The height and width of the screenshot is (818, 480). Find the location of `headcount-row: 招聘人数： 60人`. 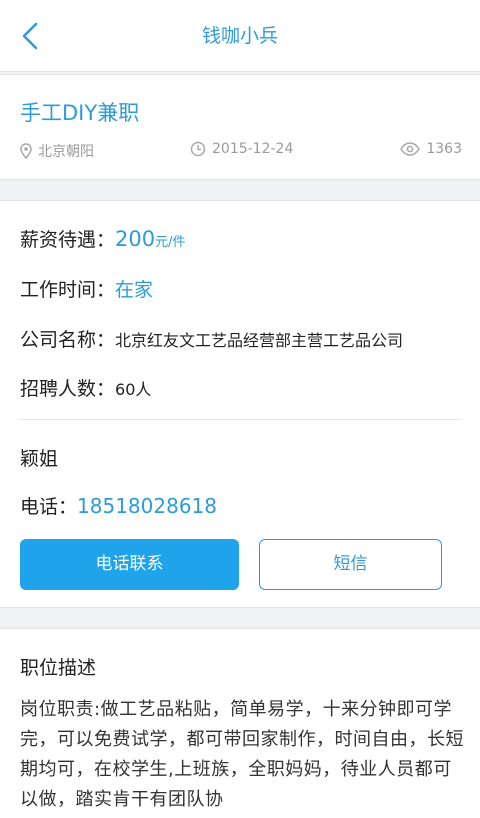

headcount-row: 招聘人数： 60人 is located at coordinates (85, 387).